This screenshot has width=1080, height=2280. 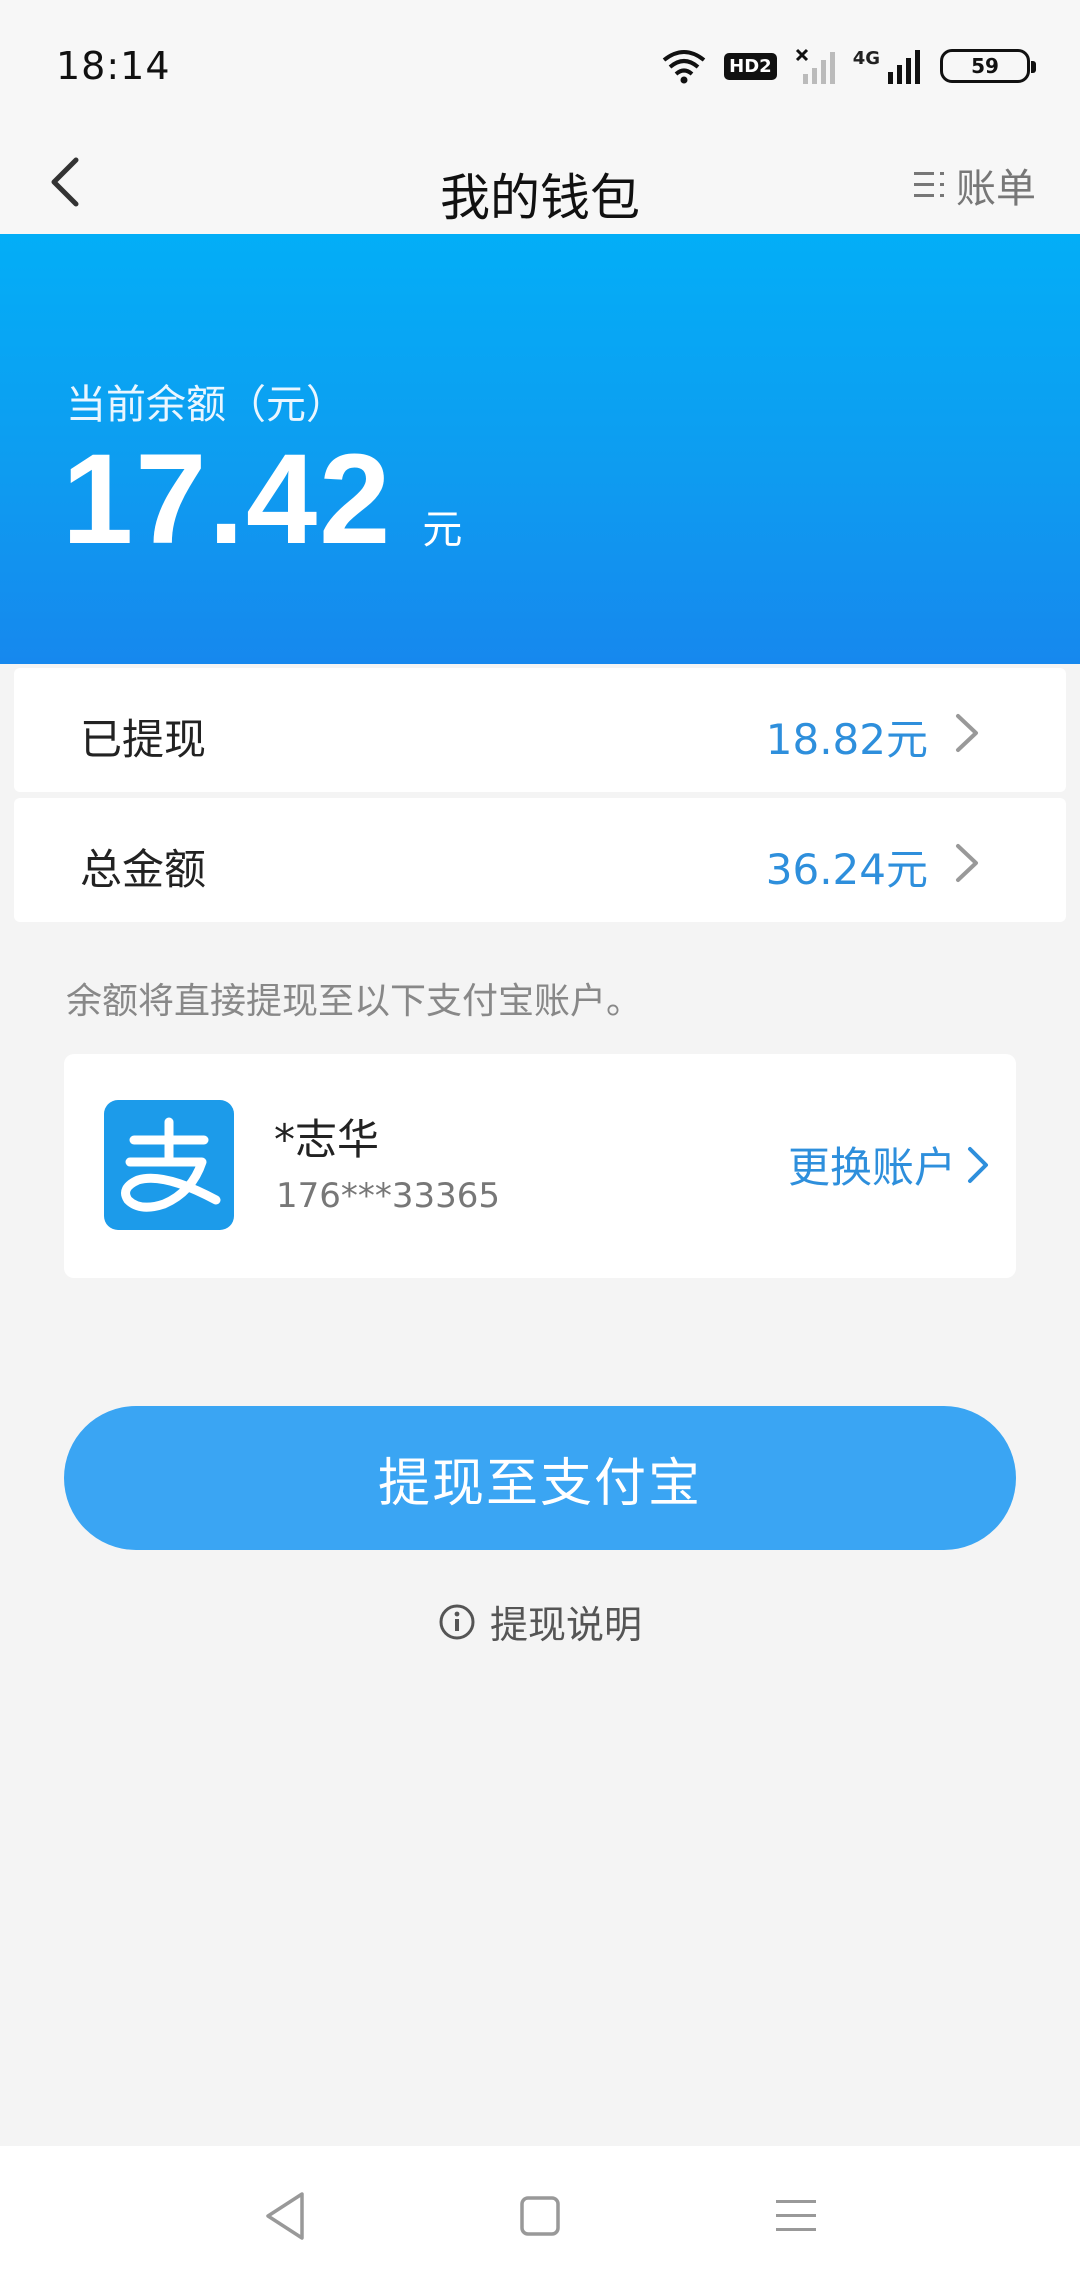 What do you see at coordinates (540, 1166) in the screenshot?
I see `alipay-account-card: *志华 176***33365 更换账户` at bounding box center [540, 1166].